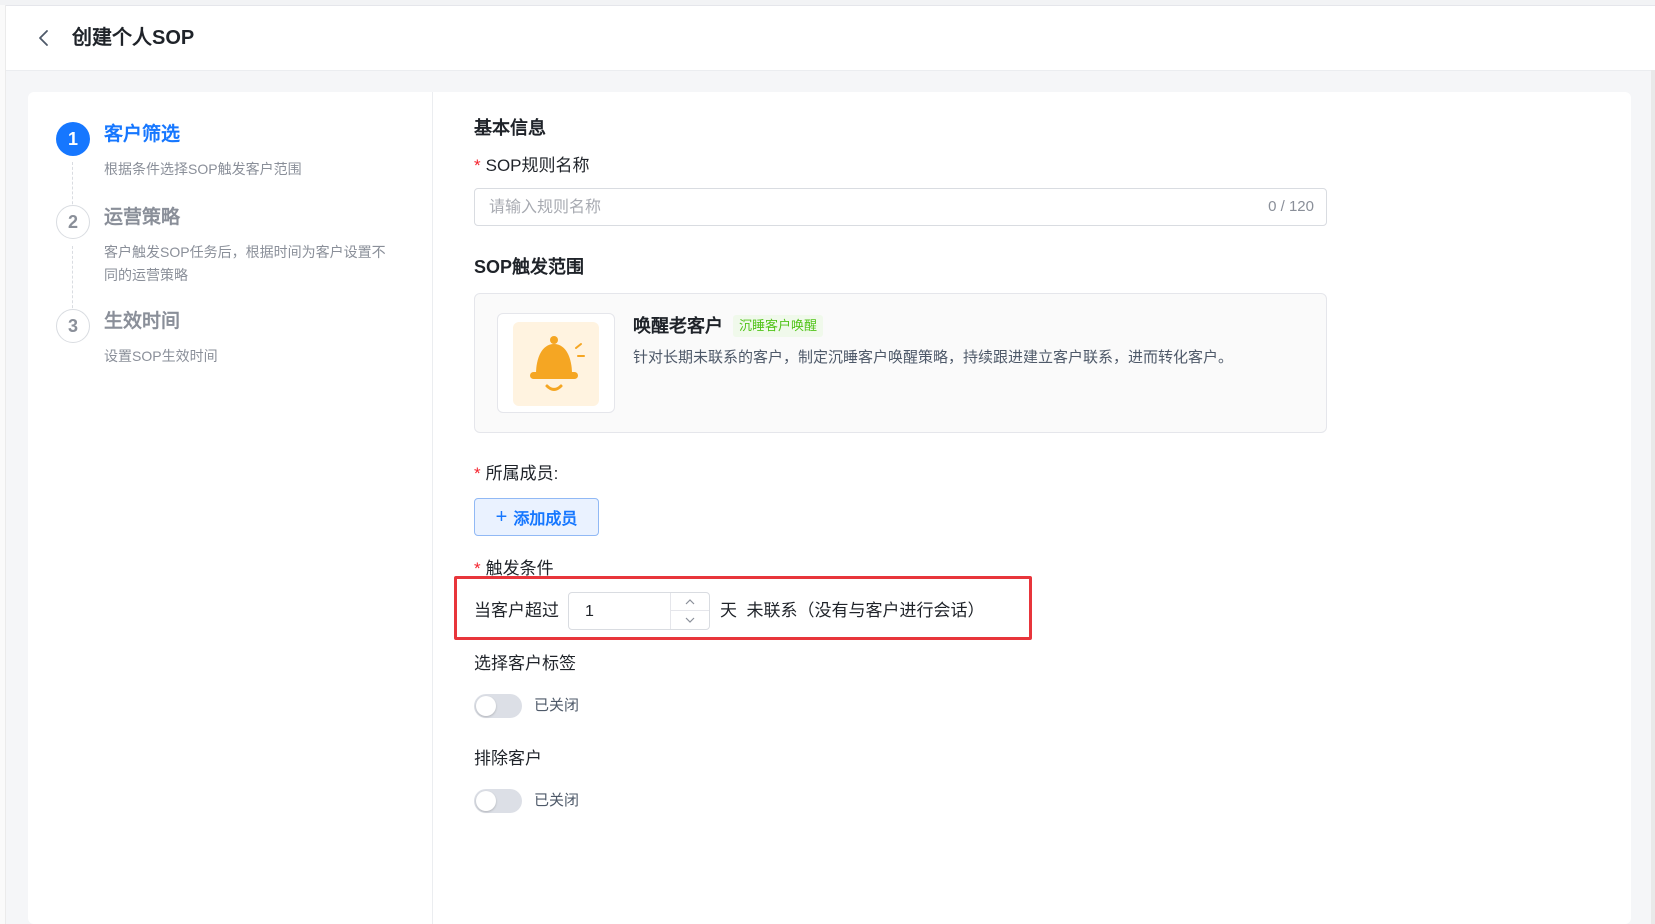 This screenshot has height=924, width=1655. I want to click on rule-name-label-text: SOP规则名称, so click(537, 165).